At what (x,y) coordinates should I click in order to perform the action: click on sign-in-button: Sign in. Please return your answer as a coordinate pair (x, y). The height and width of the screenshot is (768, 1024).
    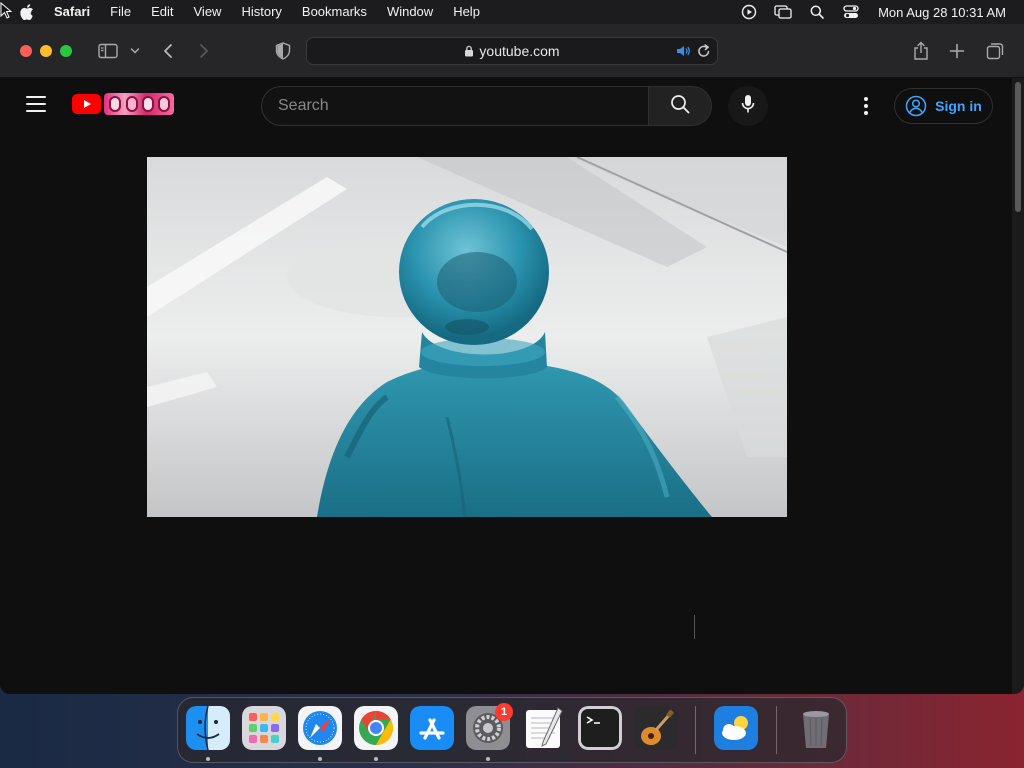
    Looking at the image, I should click on (943, 106).